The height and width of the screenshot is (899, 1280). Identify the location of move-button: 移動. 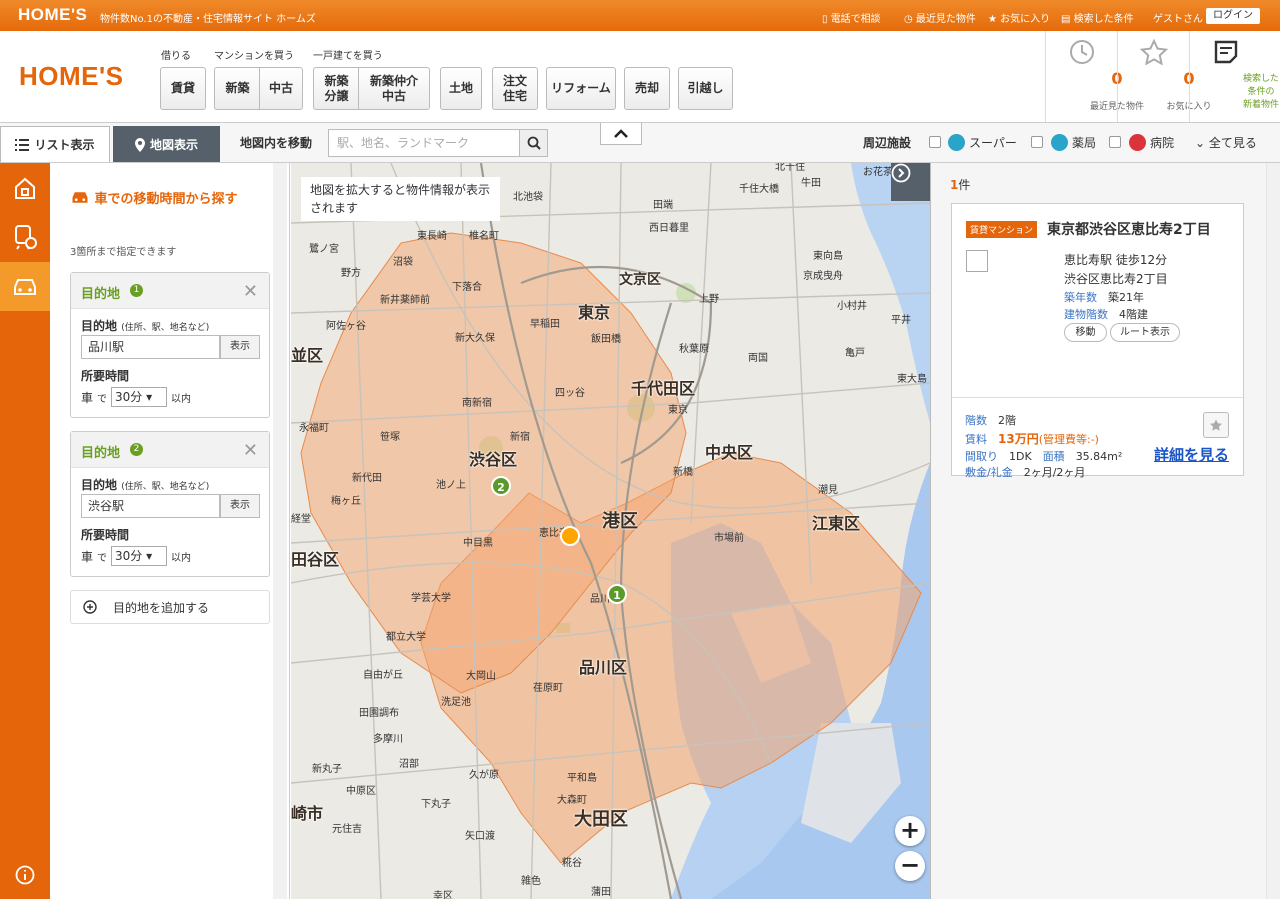
(1085, 332).